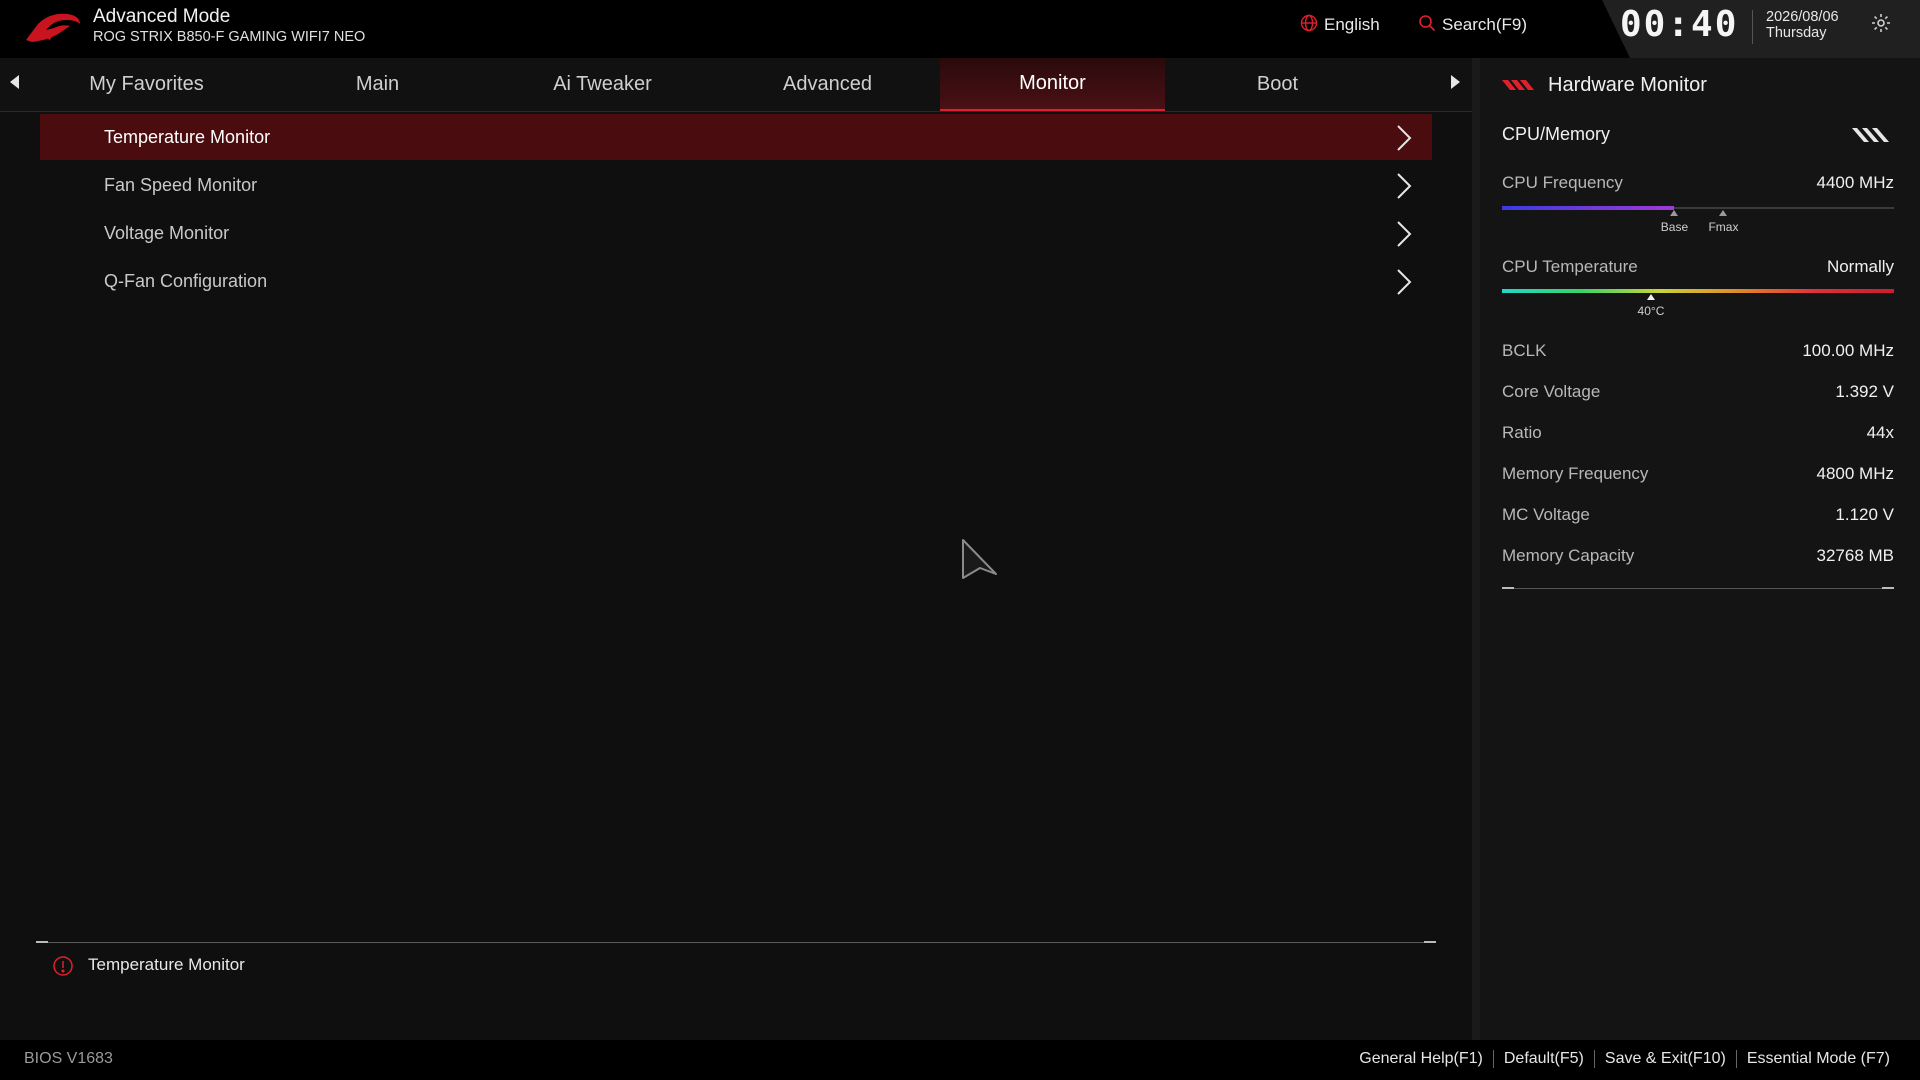  Describe the element at coordinates (1277, 84) in the screenshot. I see `tab-boot: Boot` at that location.